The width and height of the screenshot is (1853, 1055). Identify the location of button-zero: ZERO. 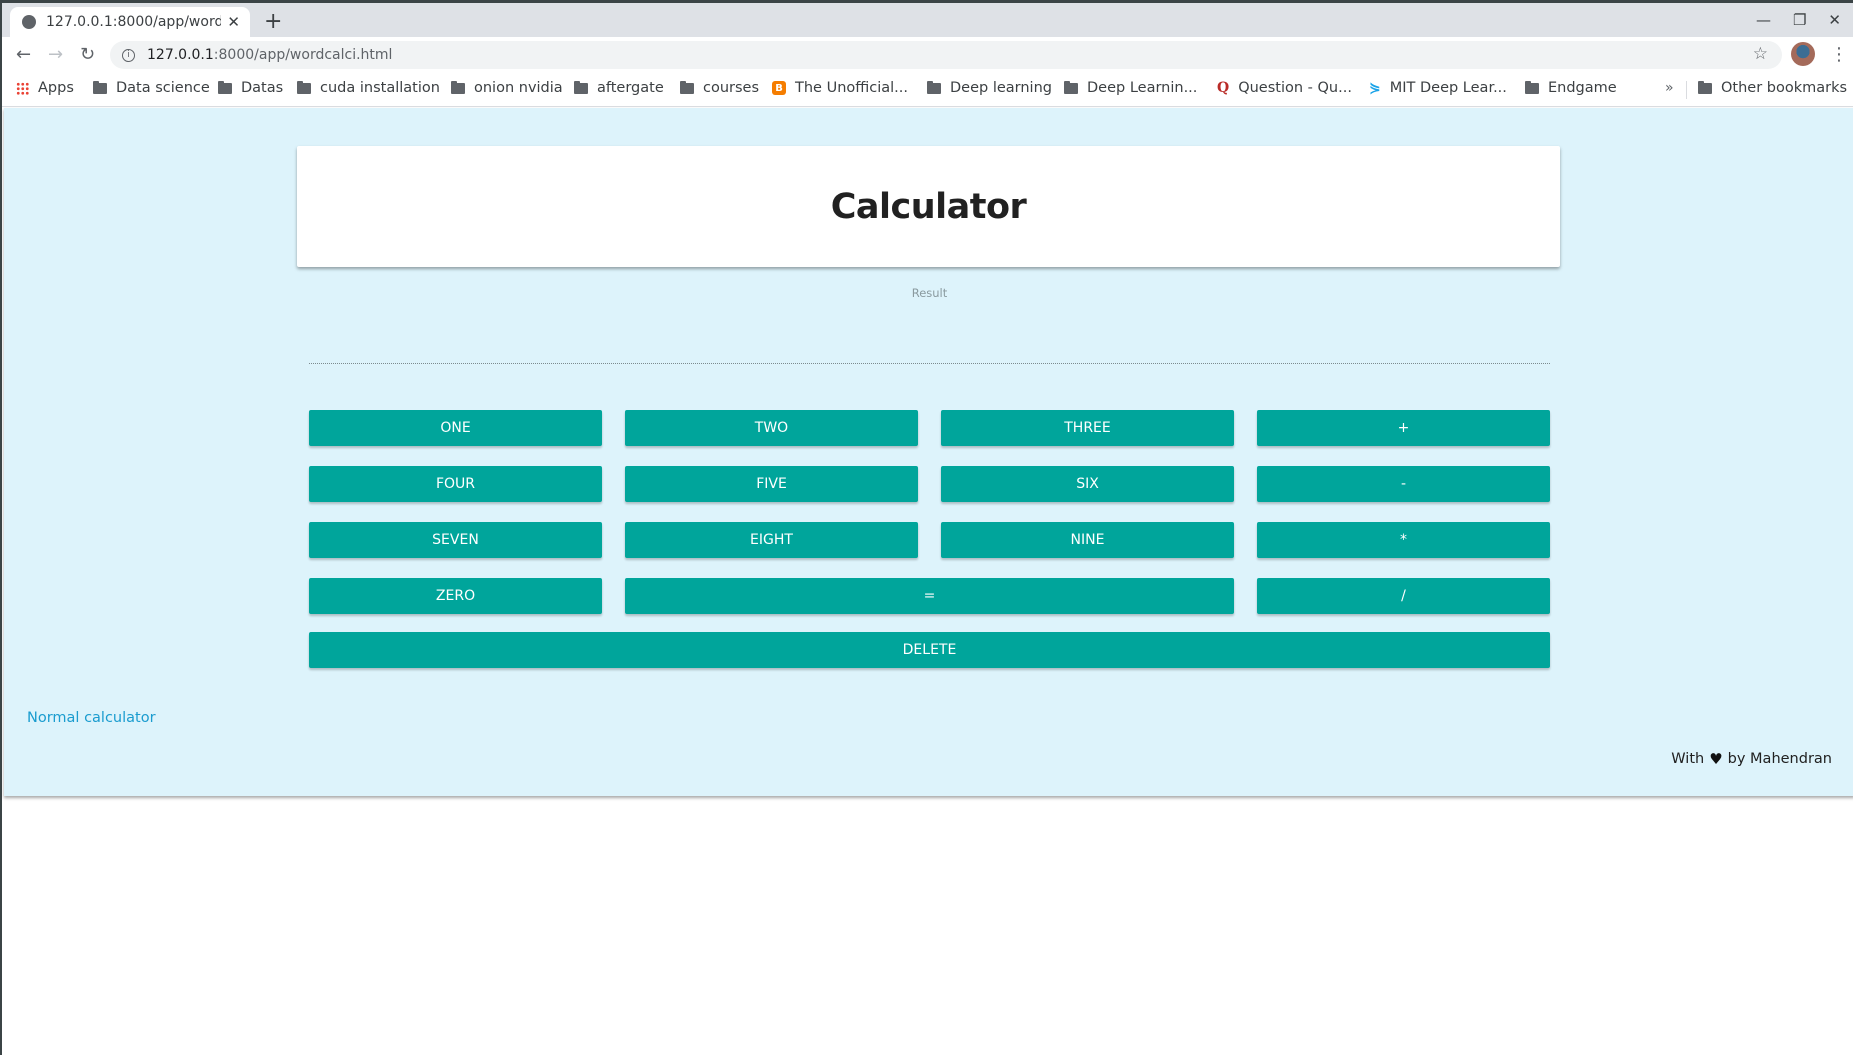
(455, 596).